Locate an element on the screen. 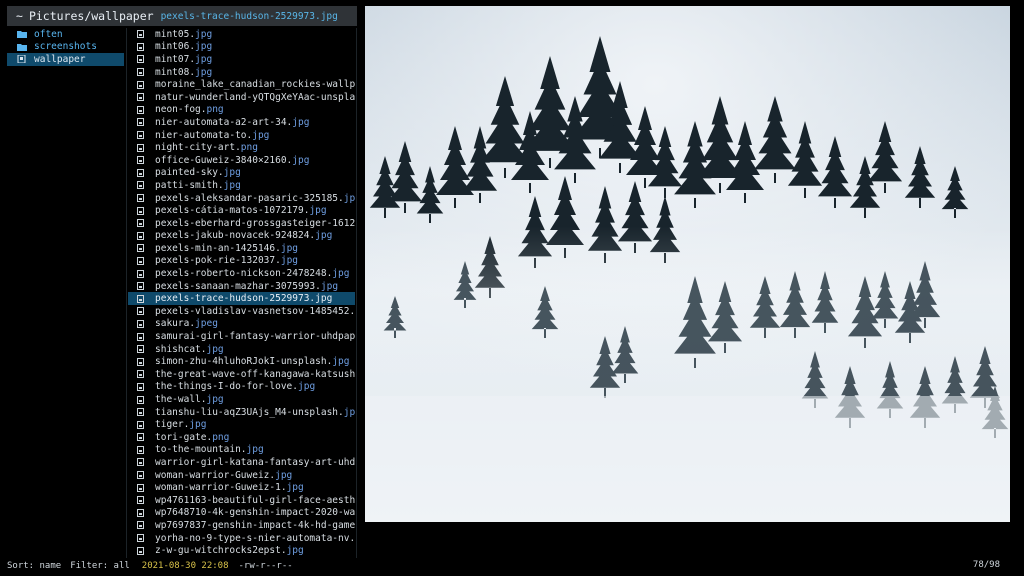 This screenshot has width=1024, height=576. file-row: moraine_lake_canadian_rockies-wallpaper- is located at coordinates (241, 84).